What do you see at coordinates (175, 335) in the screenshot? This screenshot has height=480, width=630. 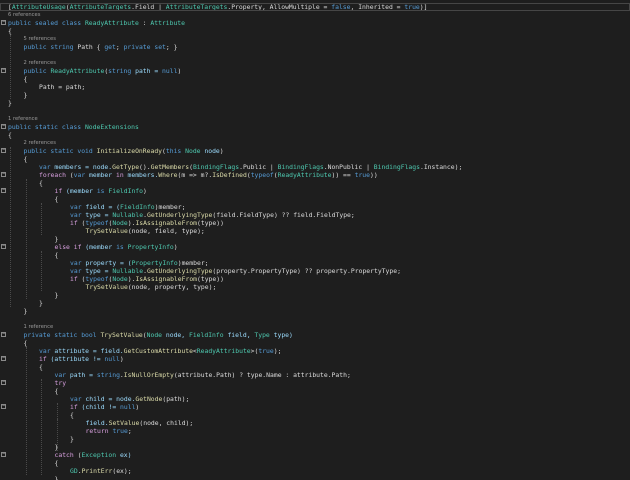 I see `token: node,` at bounding box center [175, 335].